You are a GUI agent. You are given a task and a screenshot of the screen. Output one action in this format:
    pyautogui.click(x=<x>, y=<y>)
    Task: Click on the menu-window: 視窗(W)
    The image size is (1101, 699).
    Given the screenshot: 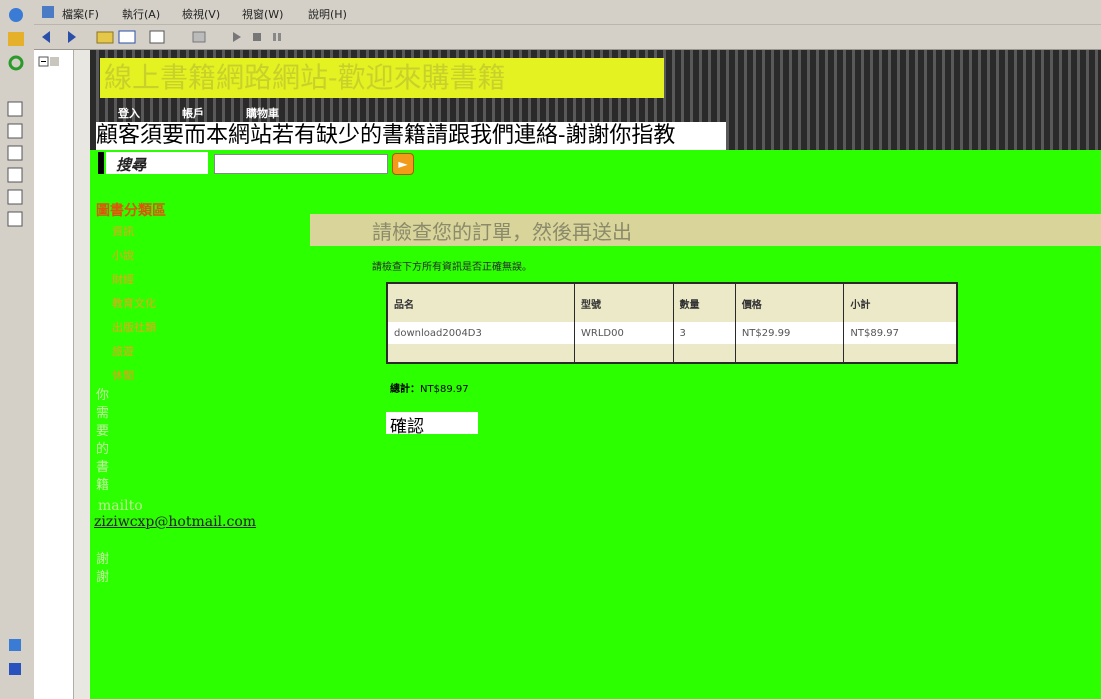 What is the action you would take?
    pyautogui.click(x=262, y=14)
    